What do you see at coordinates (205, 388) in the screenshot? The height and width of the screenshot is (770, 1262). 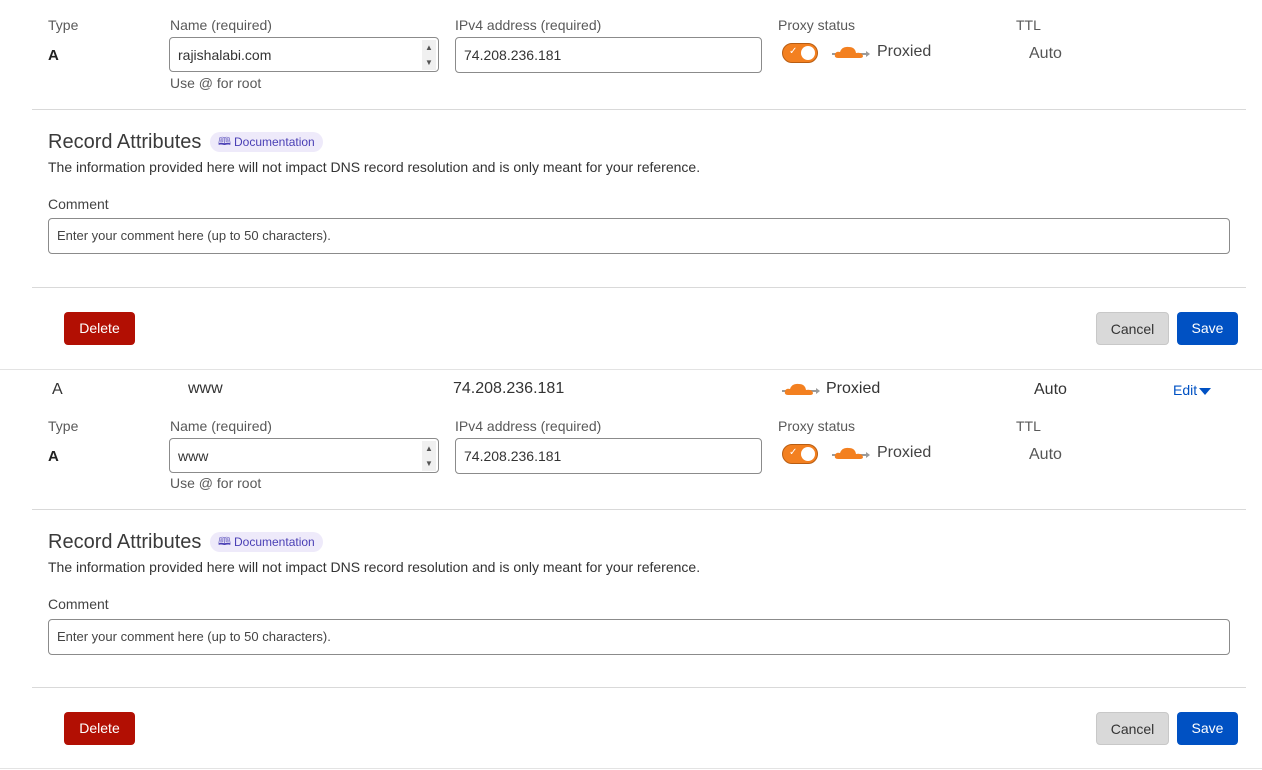 I see `row-name: www` at bounding box center [205, 388].